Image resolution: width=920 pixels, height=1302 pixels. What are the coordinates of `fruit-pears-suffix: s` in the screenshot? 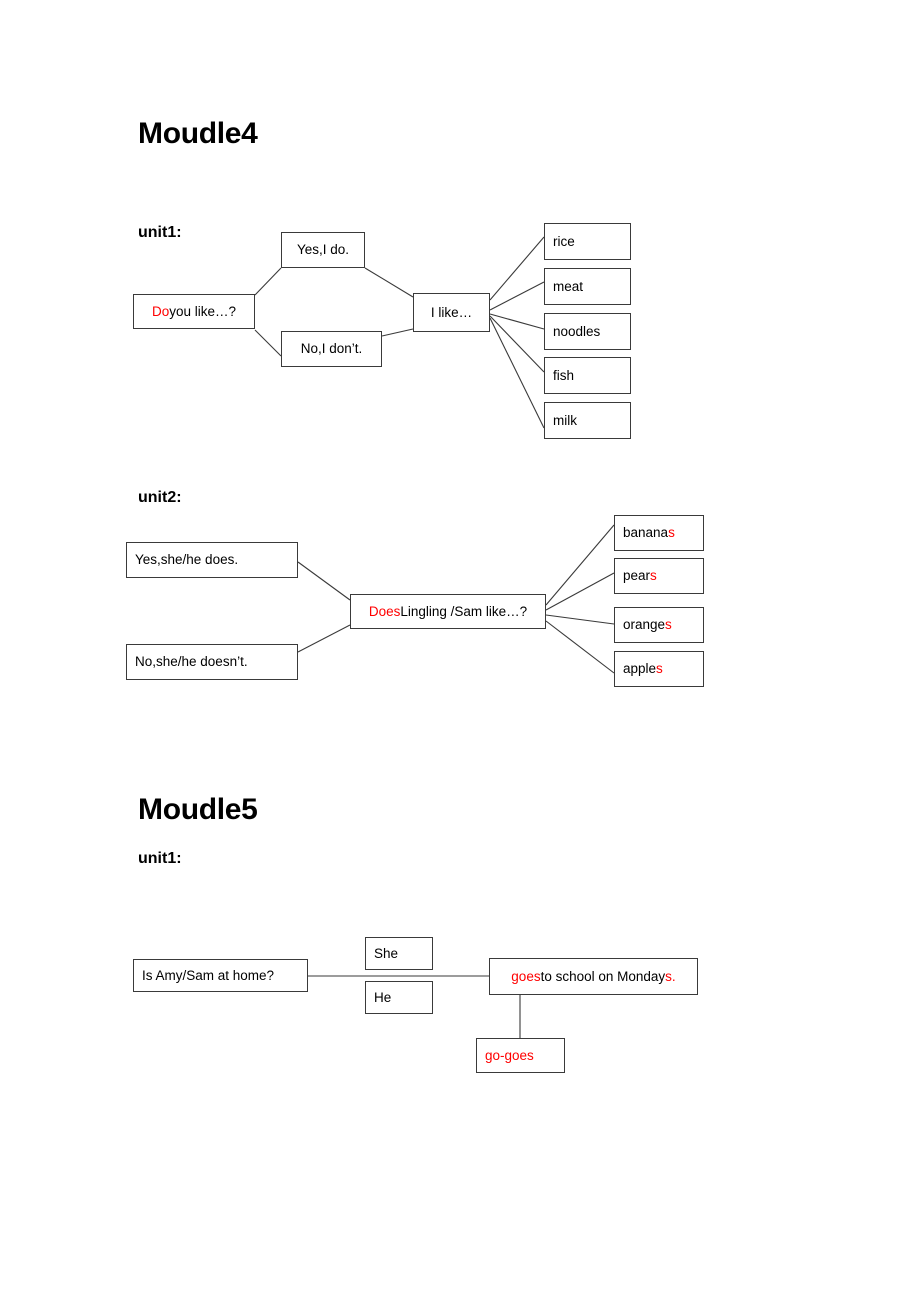 It's located at (653, 576).